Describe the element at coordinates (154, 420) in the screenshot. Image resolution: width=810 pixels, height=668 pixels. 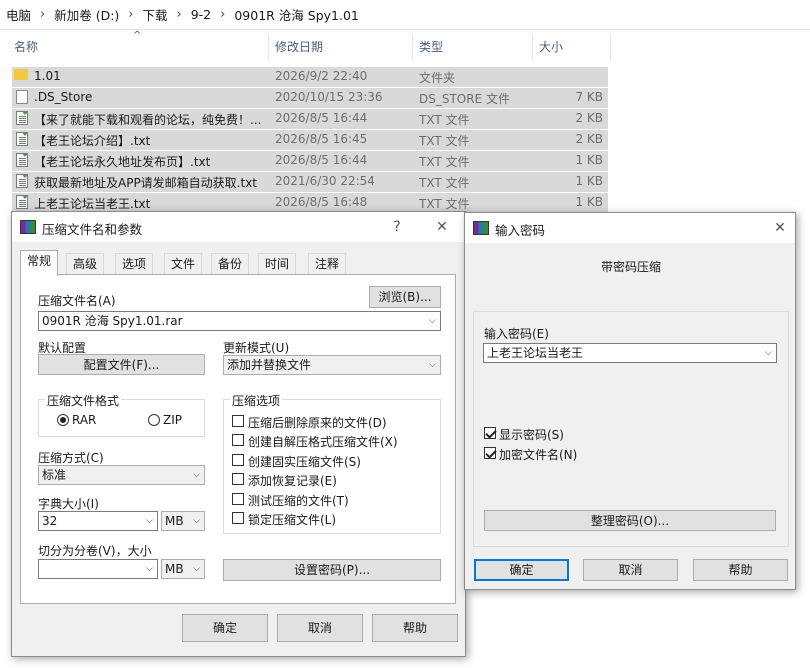
I see `format-zip-radio` at that location.